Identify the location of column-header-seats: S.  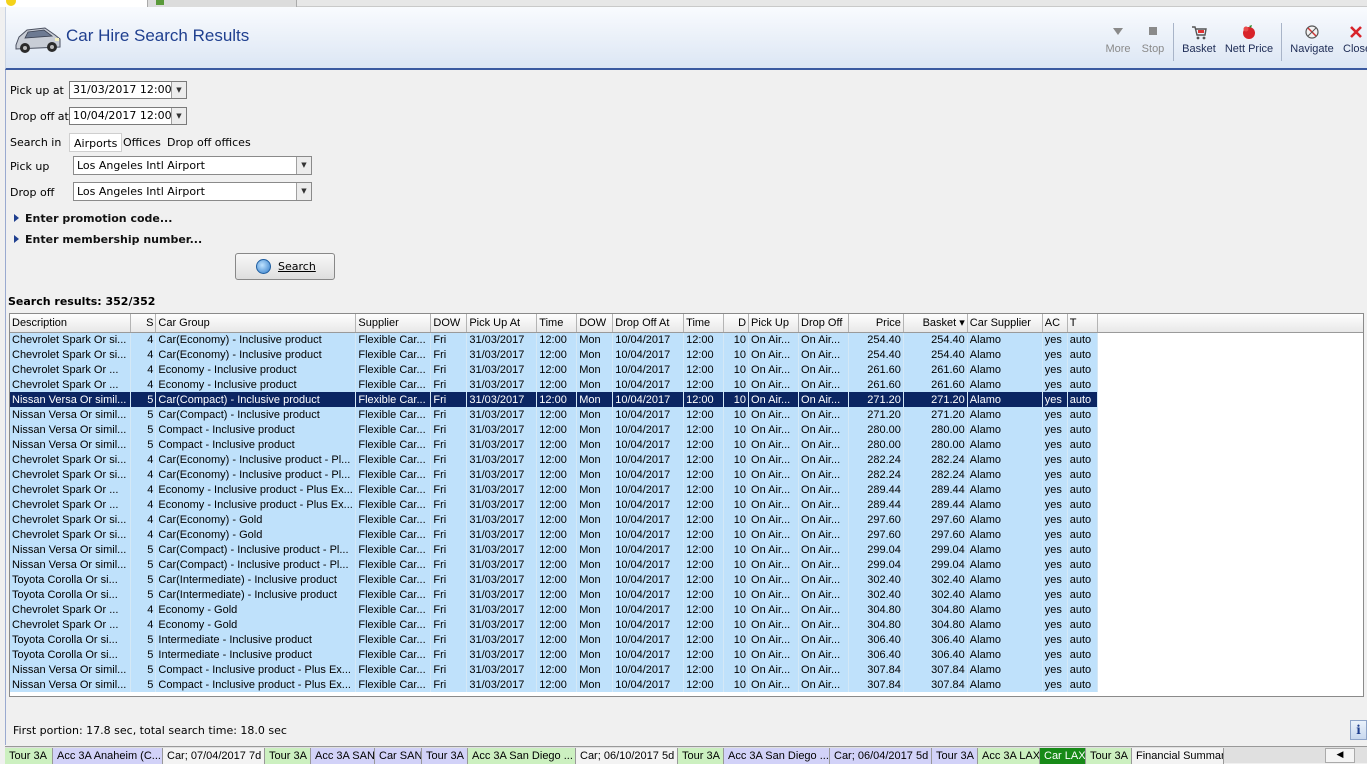
(143, 323).